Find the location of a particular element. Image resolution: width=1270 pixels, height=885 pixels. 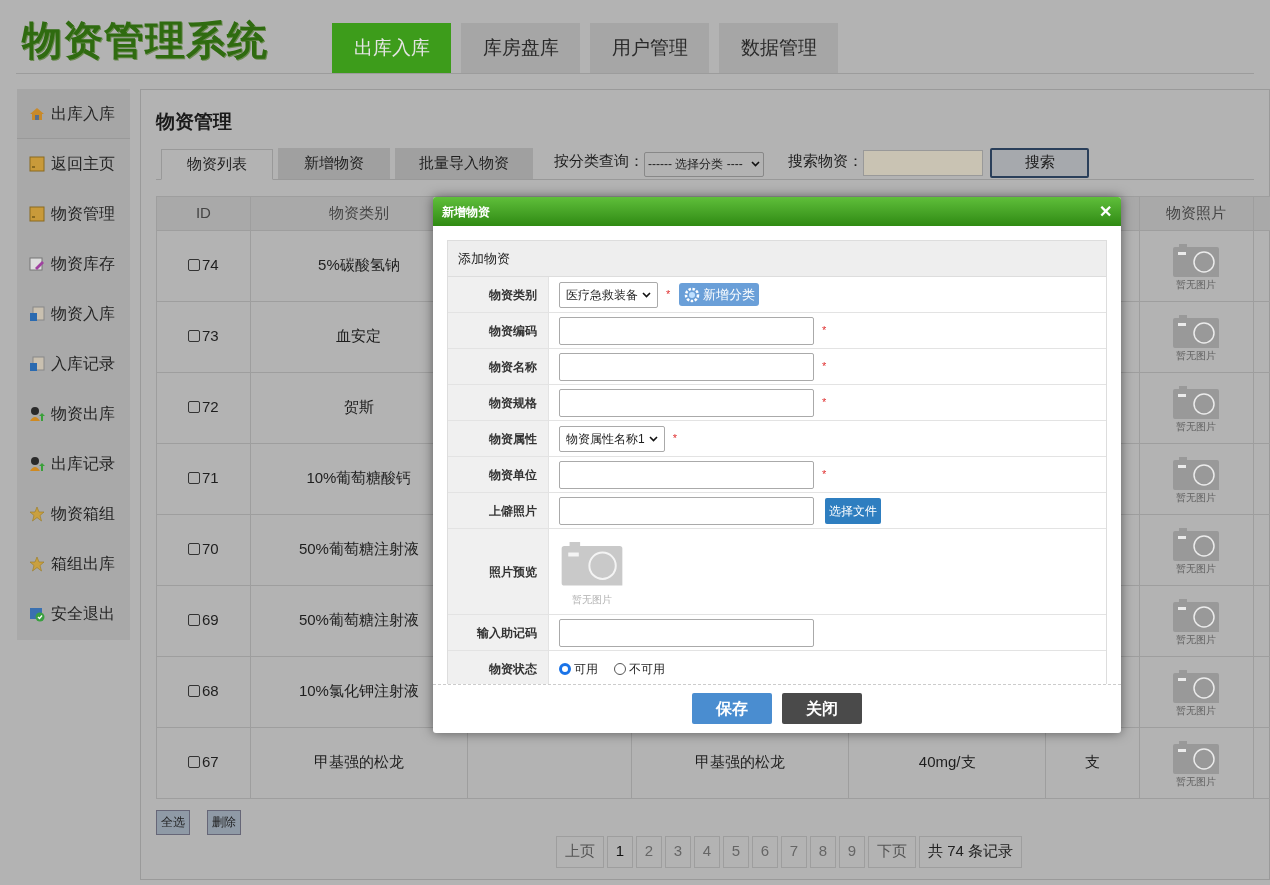

prev-page-button: 上页 is located at coordinates (580, 851).